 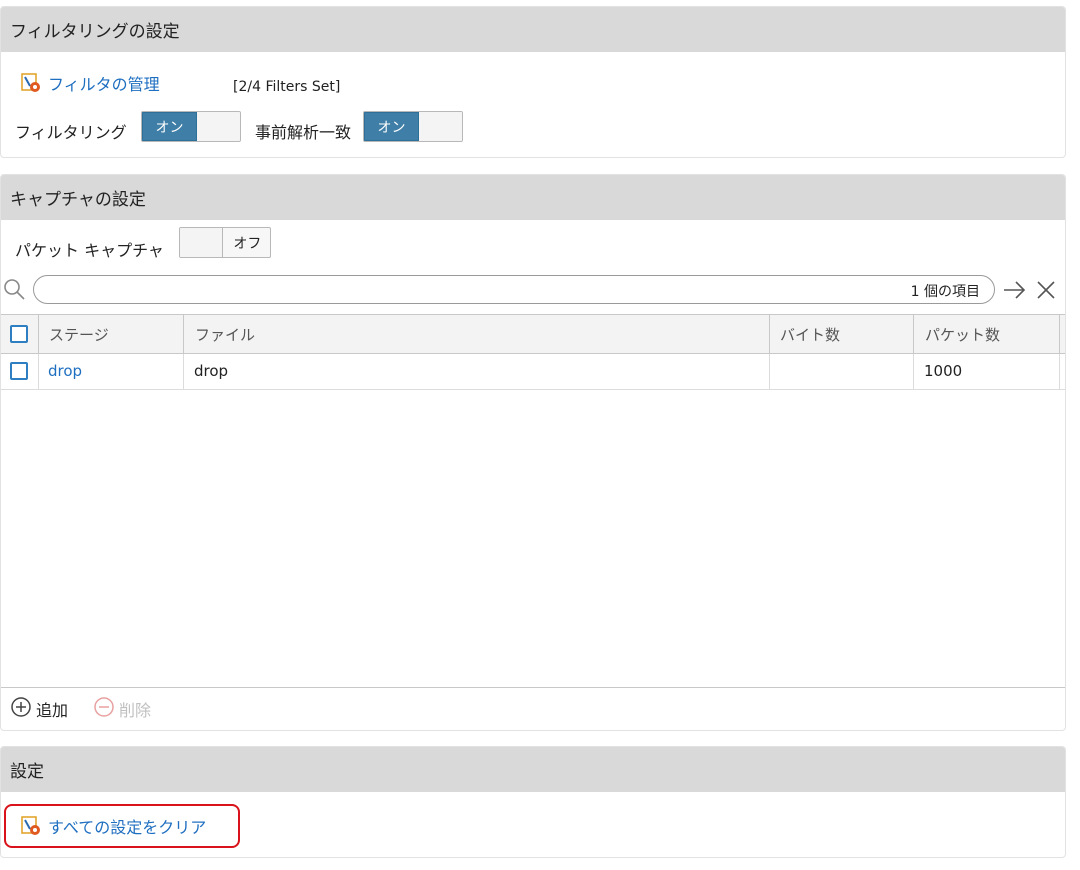 What do you see at coordinates (52, 710) in the screenshot?
I see `add-label: 追加` at bounding box center [52, 710].